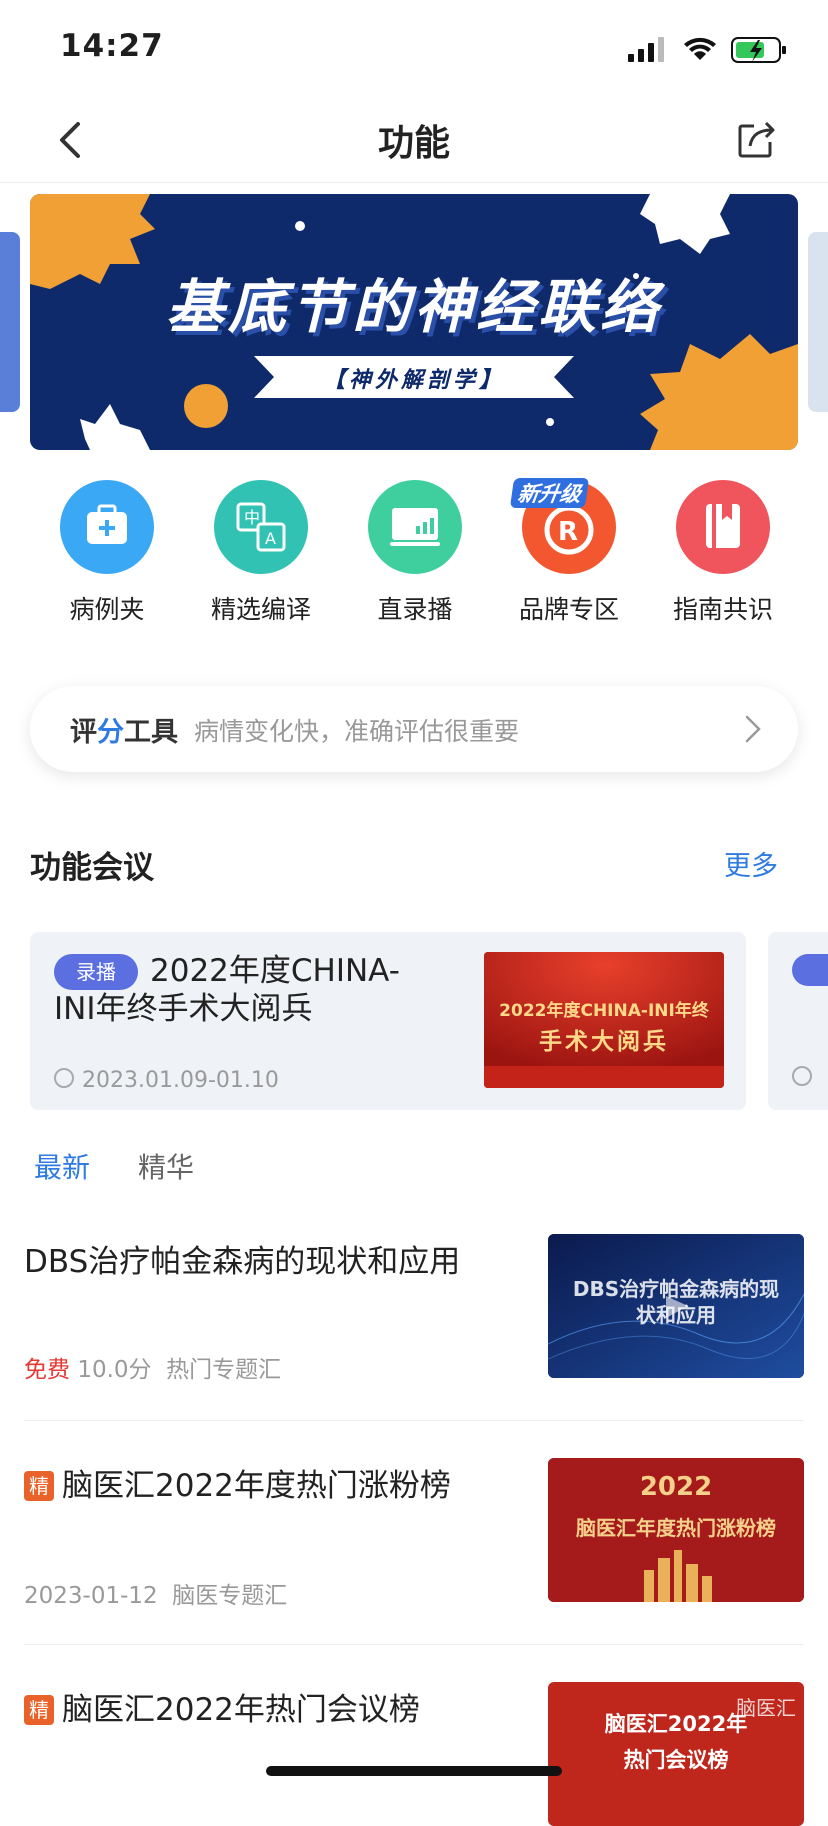 The height and width of the screenshot is (1826, 828). I want to click on feature-label: 精选编译, so click(260, 609).